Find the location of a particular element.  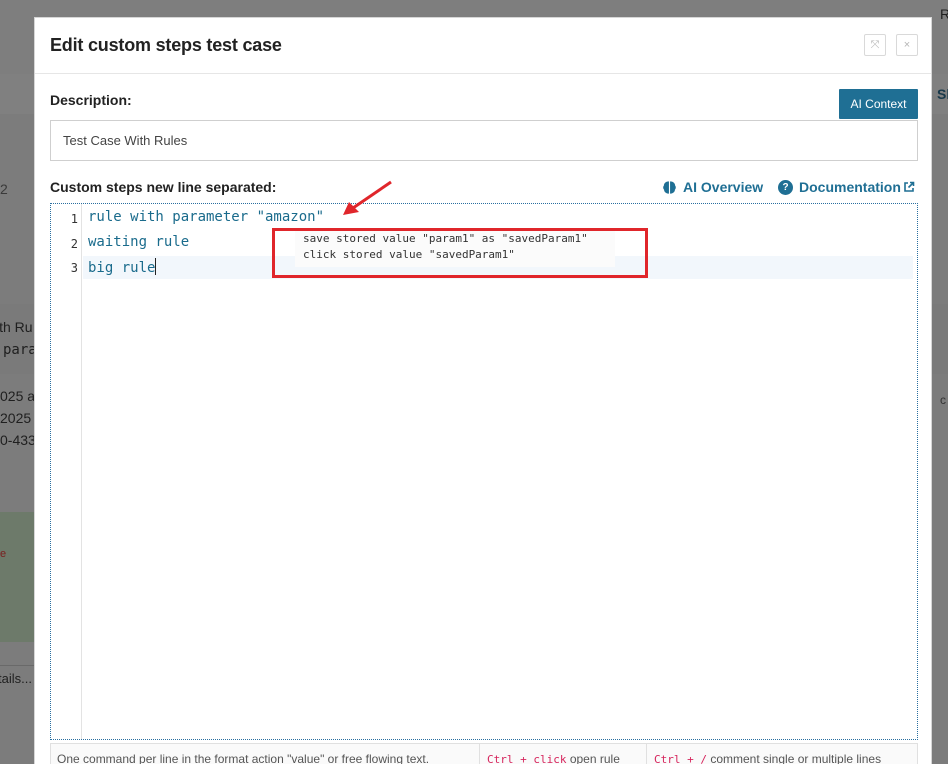

text-cursor is located at coordinates (156, 266).